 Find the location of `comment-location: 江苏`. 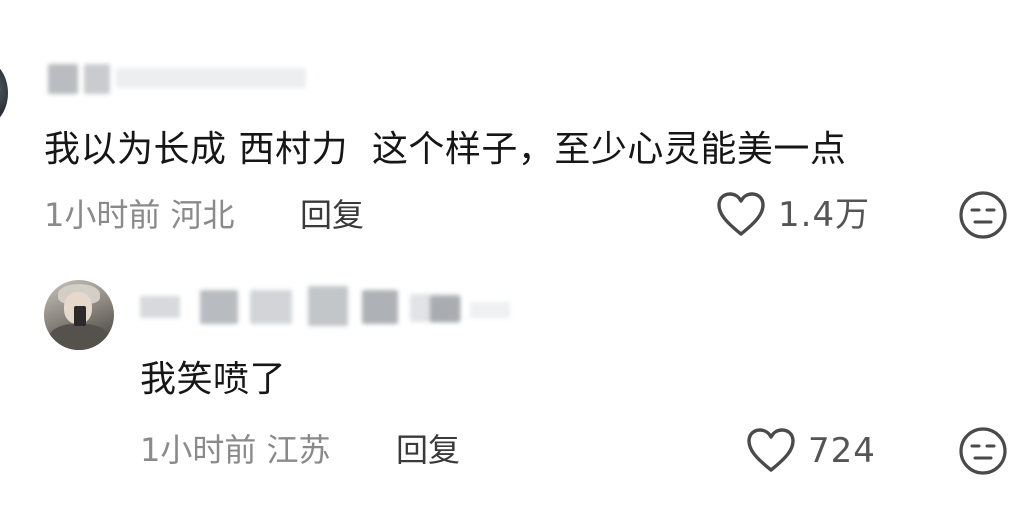

comment-location: 江苏 is located at coordinates (298, 450).